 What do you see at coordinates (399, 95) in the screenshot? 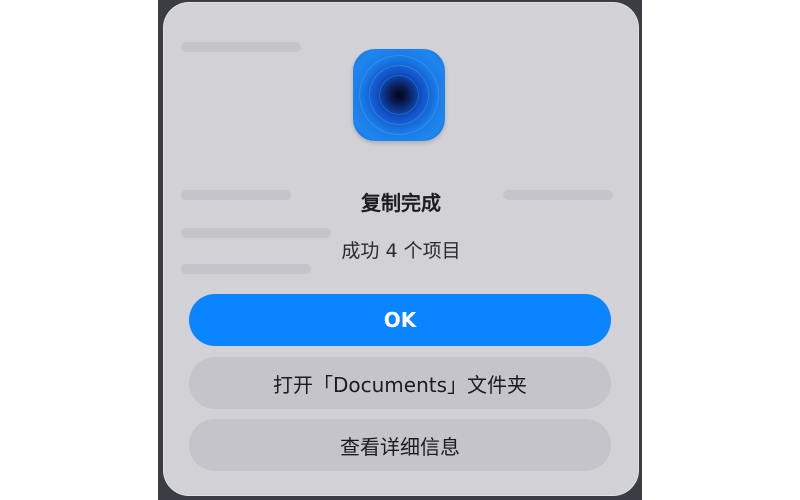
I see `app-icon` at bounding box center [399, 95].